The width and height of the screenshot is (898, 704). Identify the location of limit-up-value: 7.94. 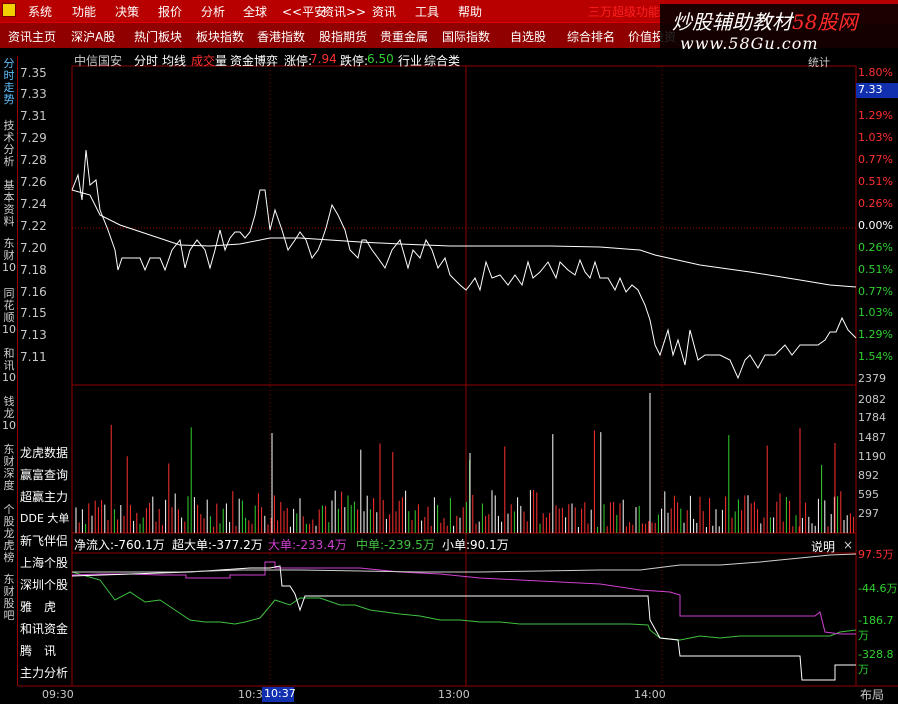
(323, 59).